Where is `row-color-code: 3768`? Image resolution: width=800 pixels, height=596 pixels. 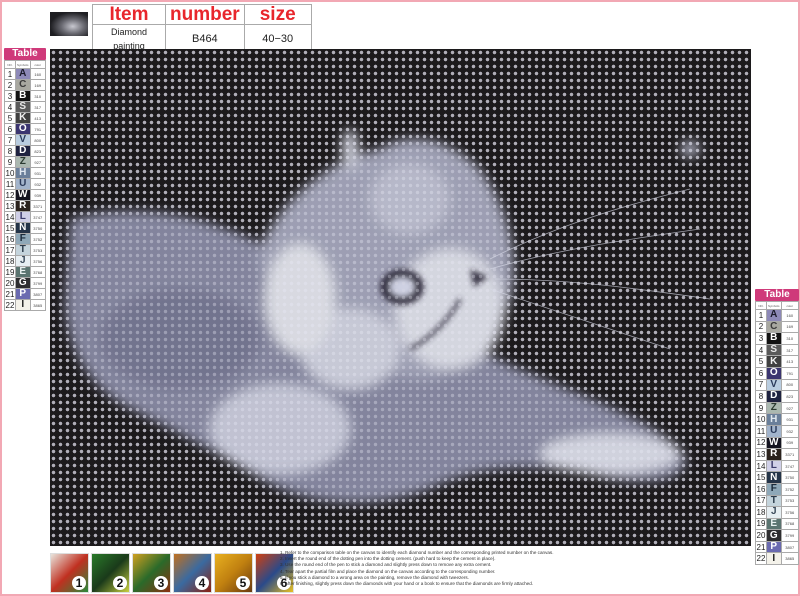 row-color-code: 3768 is located at coordinates (38, 272).